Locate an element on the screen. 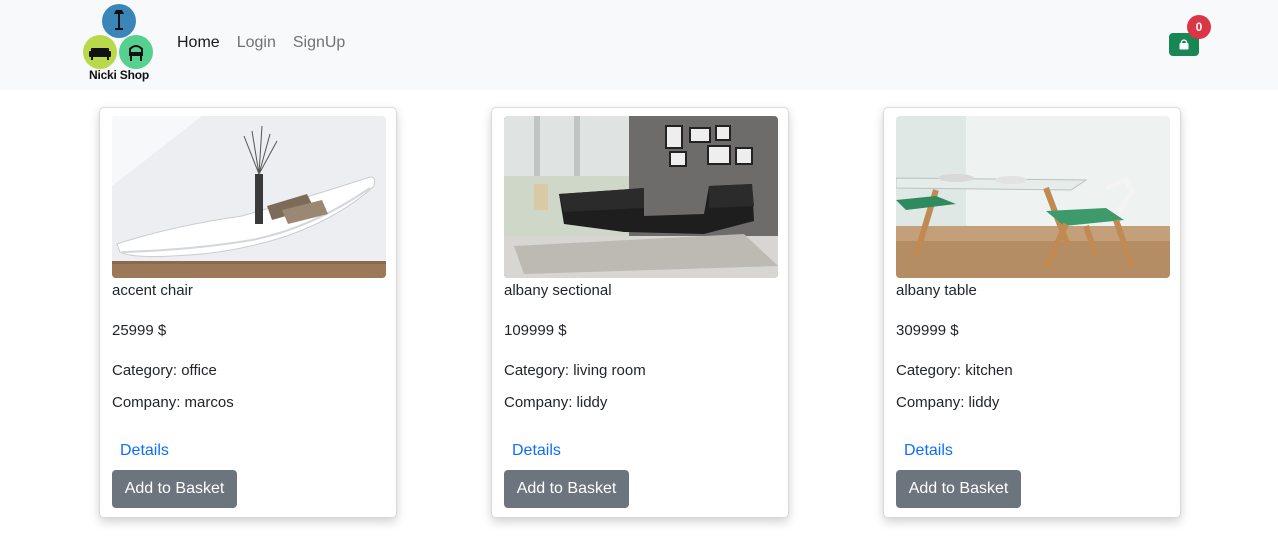 The image size is (1278, 553). nav-login: Login is located at coordinates (256, 45).